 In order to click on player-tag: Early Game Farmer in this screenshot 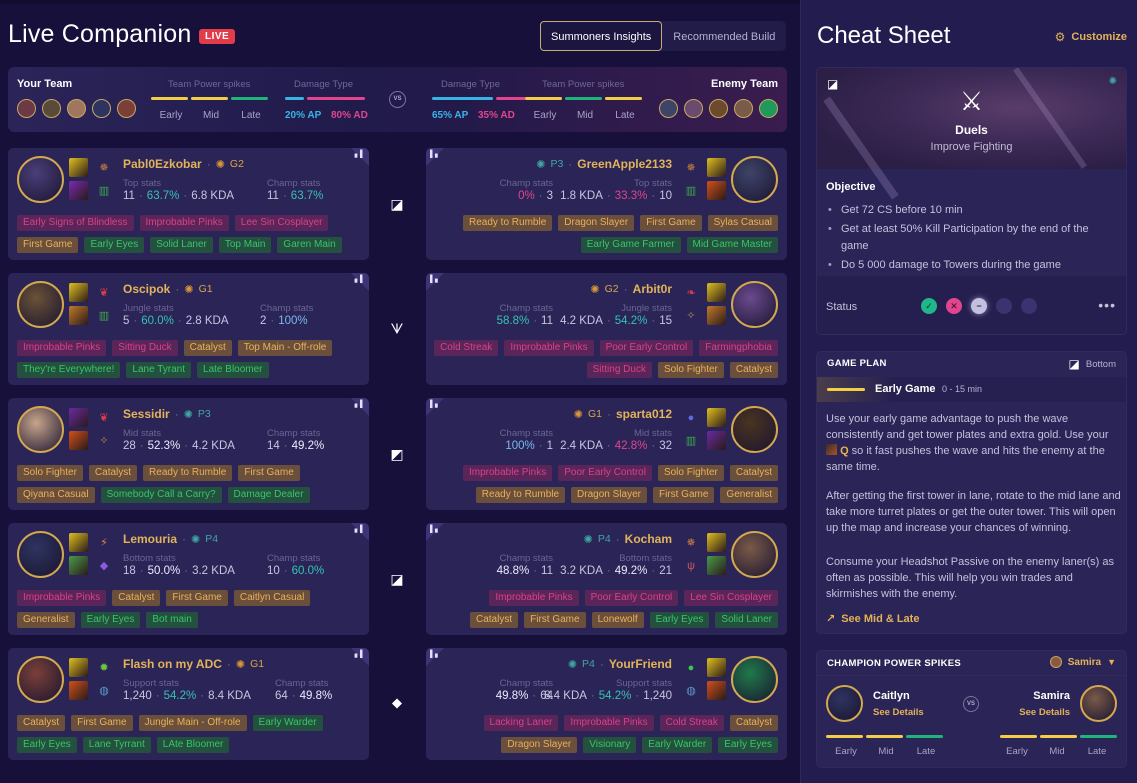, I will do `click(630, 245)`.